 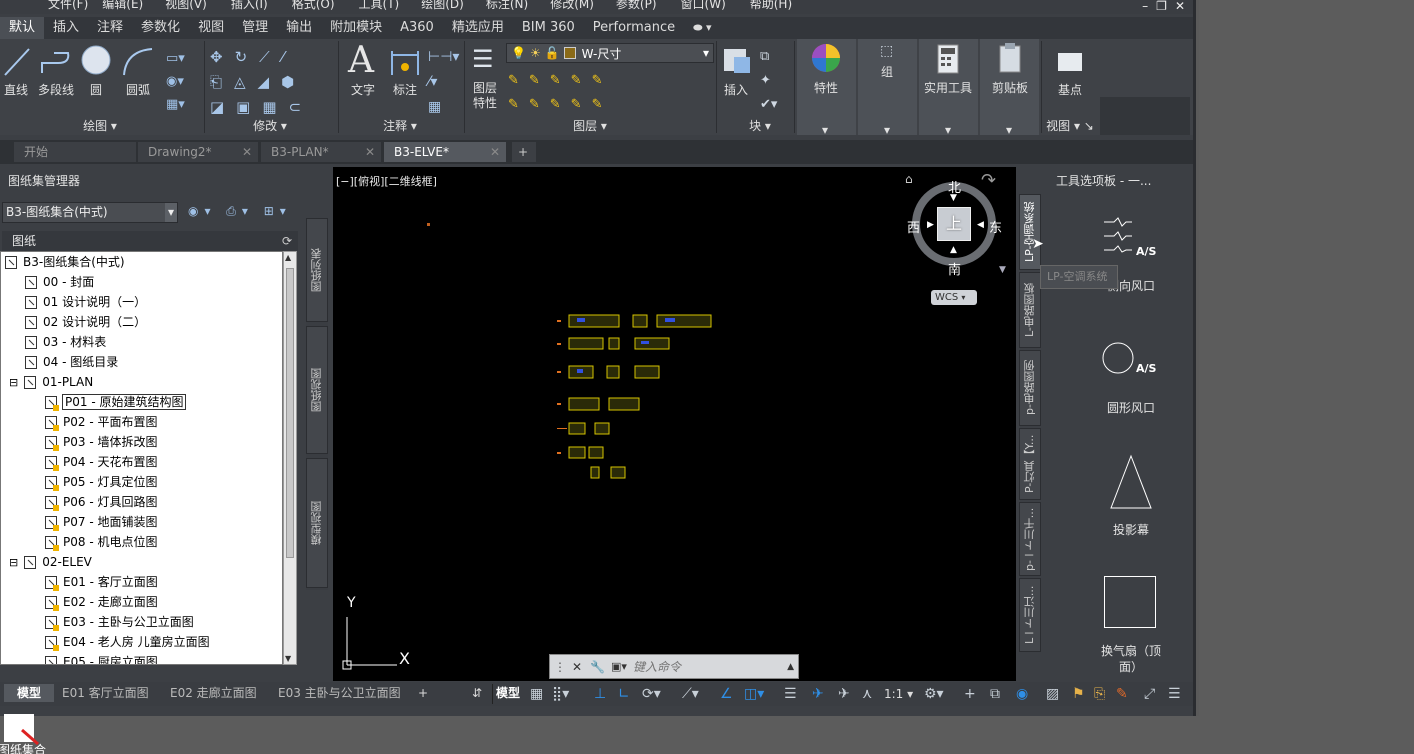 I want to click on menu-window: 窗口(W), so click(x=703, y=7).